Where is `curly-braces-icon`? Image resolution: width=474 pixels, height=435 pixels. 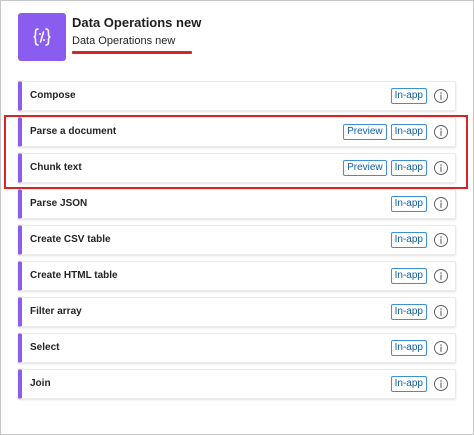 curly-braces-icon is located at coordinates (42, 37).